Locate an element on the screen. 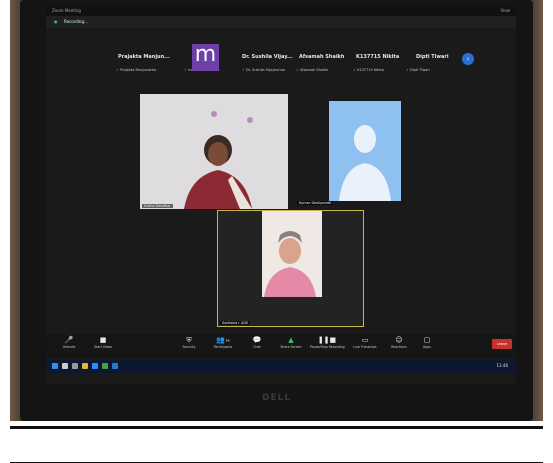  window-titlebar: Zoom Meeting View is located at coordinates (281, 11).